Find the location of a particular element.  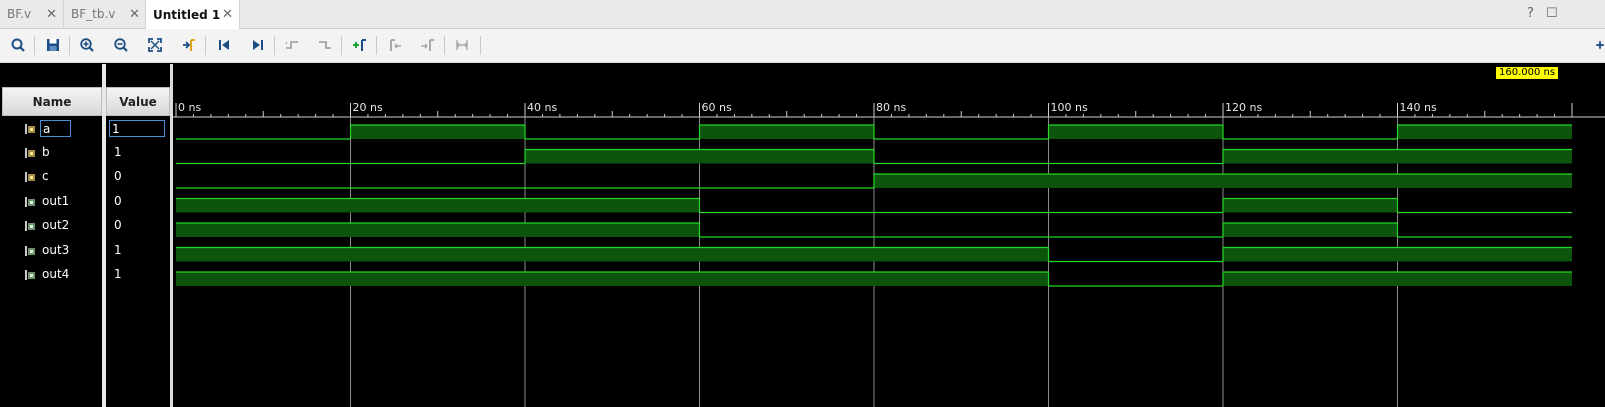

zoom-out-icon is located at coordinates (121, 45).